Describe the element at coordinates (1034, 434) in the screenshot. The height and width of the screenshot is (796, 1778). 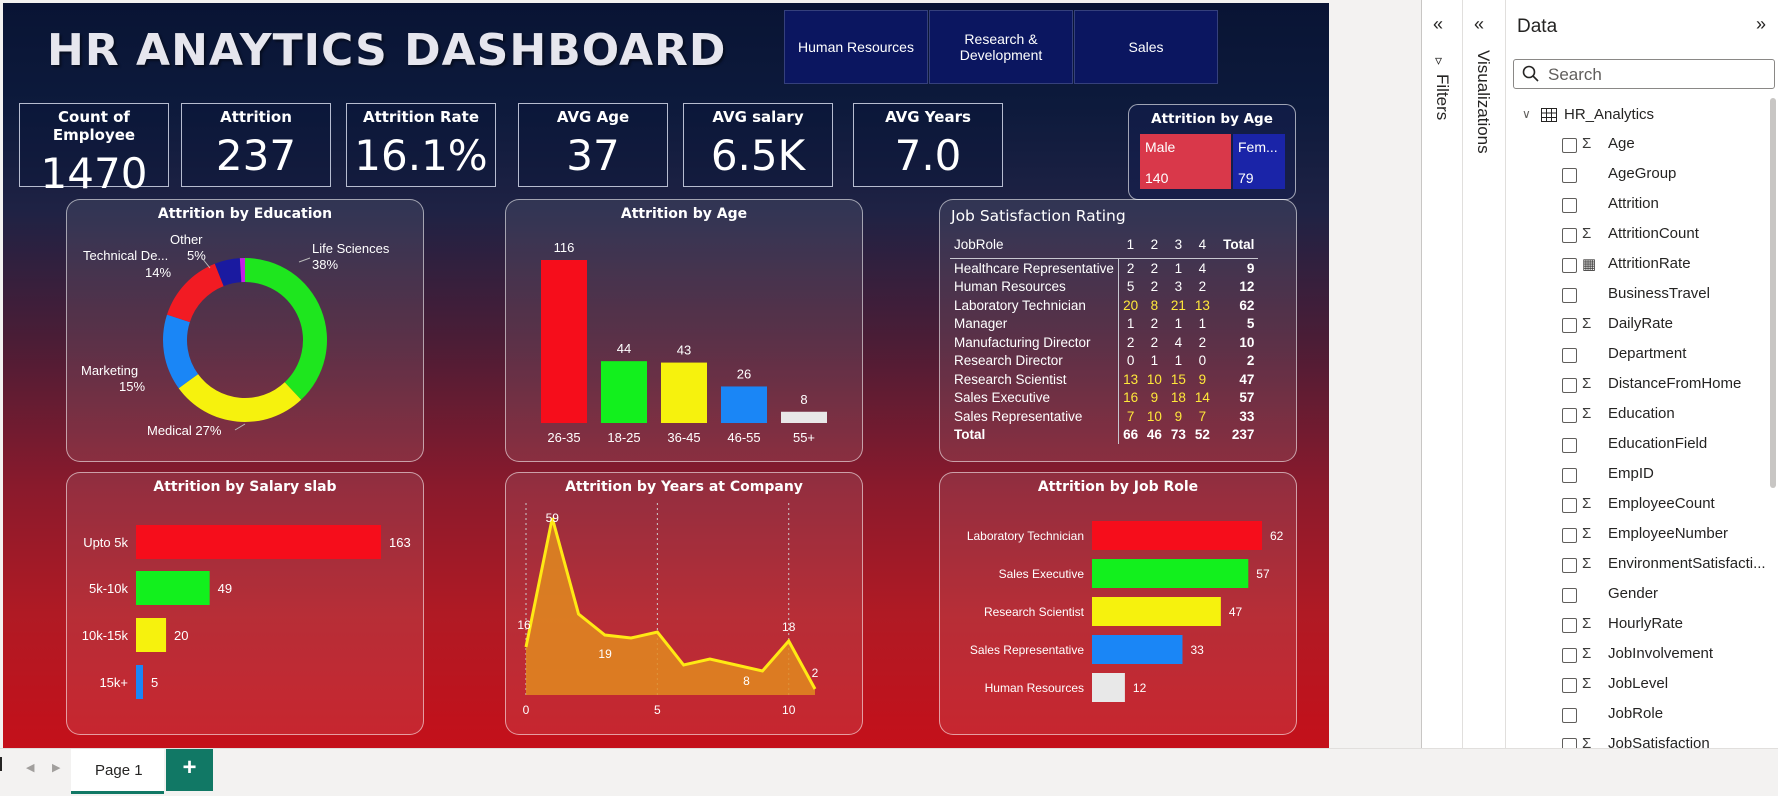
I see `row-label: Total` at that location.